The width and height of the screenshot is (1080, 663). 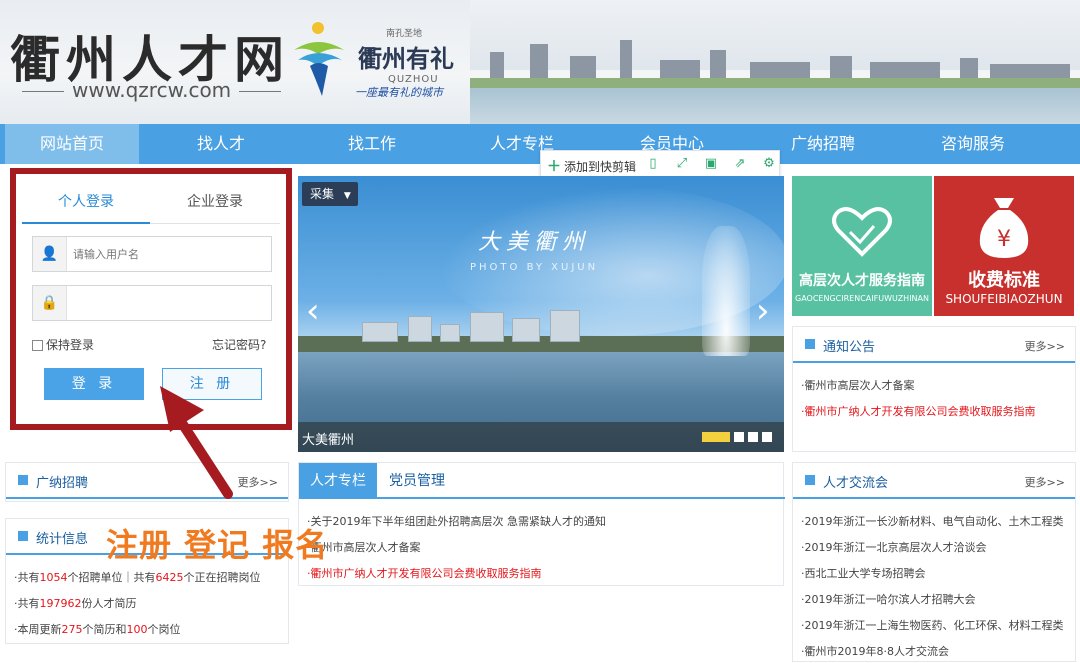 I want to click on exchange-more-link: 更多>>, so click(x=1045, y=482).